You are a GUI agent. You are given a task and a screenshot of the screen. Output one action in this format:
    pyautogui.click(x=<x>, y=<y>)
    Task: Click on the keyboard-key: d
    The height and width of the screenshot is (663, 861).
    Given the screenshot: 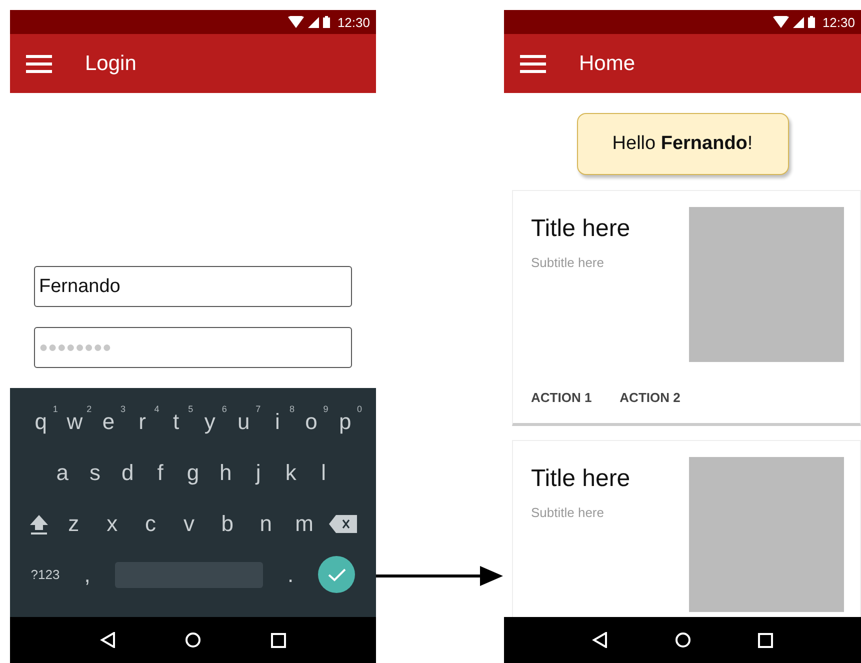 What is the action you would take?
    pyautogui.click(x=128, y=473)
    